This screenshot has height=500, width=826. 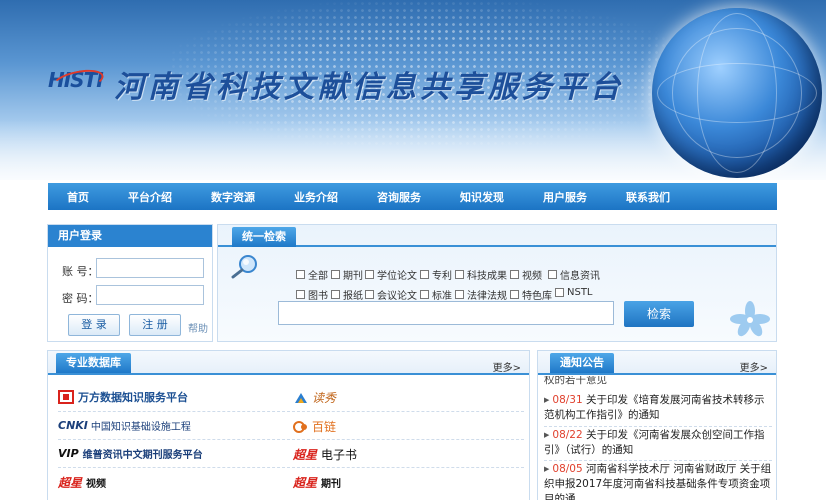 What do you see at coordinates (507, 366) in the screenshot?
I see `databases-more-link: 更多>` at bounding box center [507, 366].